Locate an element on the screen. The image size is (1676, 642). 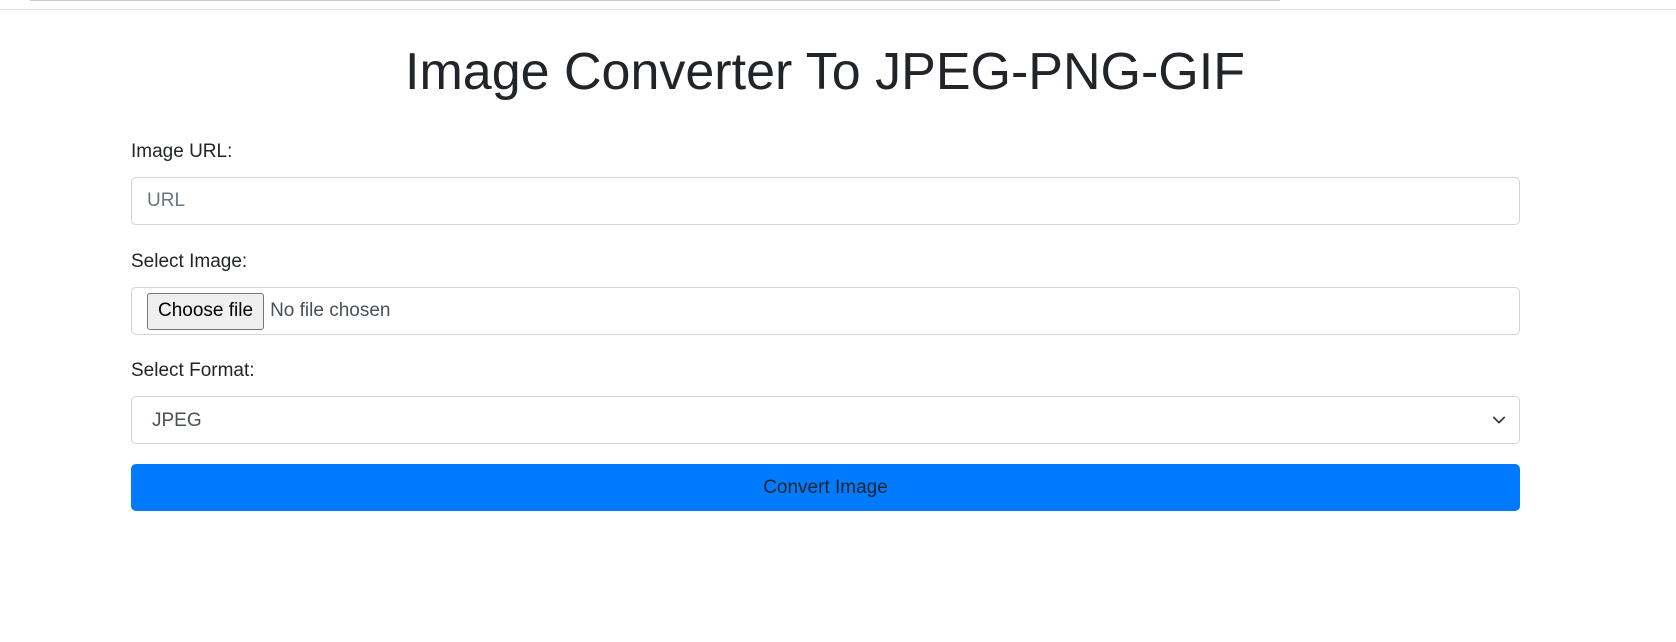
page-title: Image Converter To JPEG-PNG-GIF is located at coordinates (825, 72).